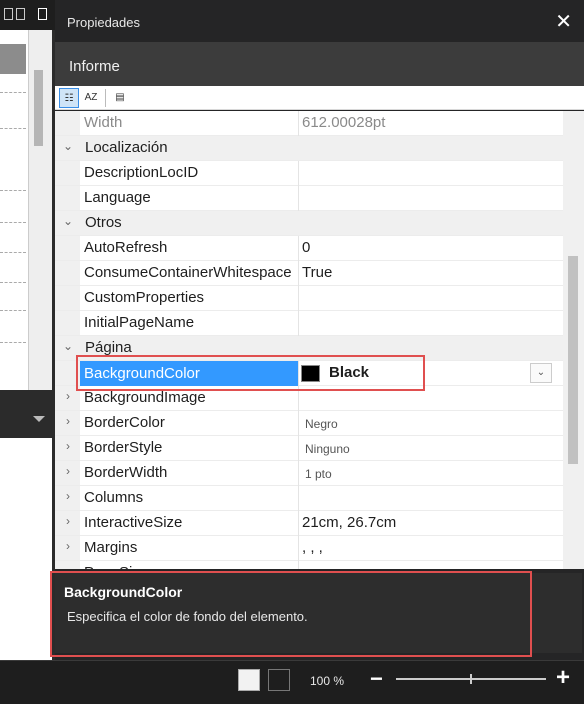  Describe the element at coordinates (376, 679) in the screenshot. I see `zoom-out-icon: −` at that location.